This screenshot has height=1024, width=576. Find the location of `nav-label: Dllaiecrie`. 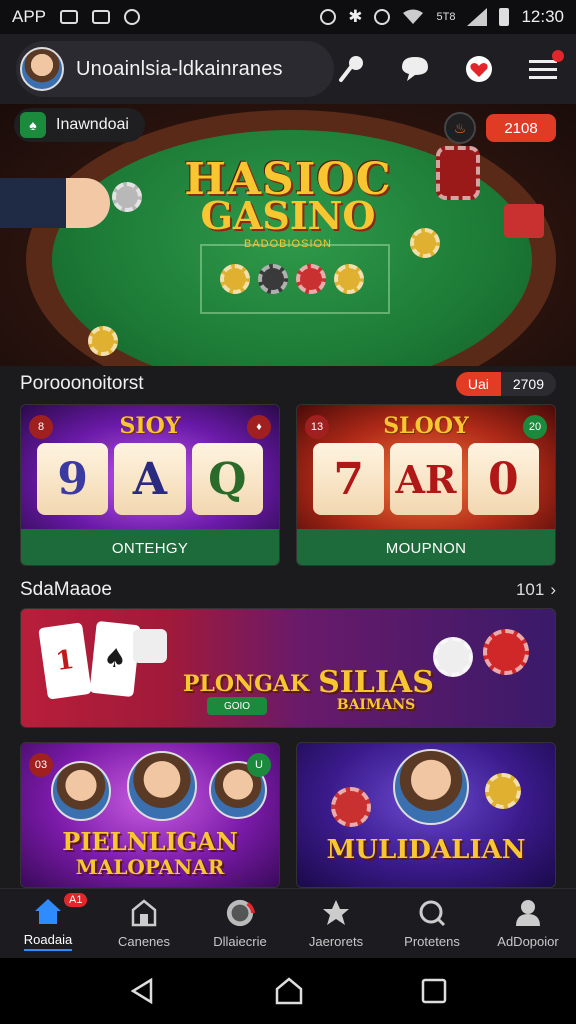

nav-label: Dllaiecrie is located at coordinates (240, 941).